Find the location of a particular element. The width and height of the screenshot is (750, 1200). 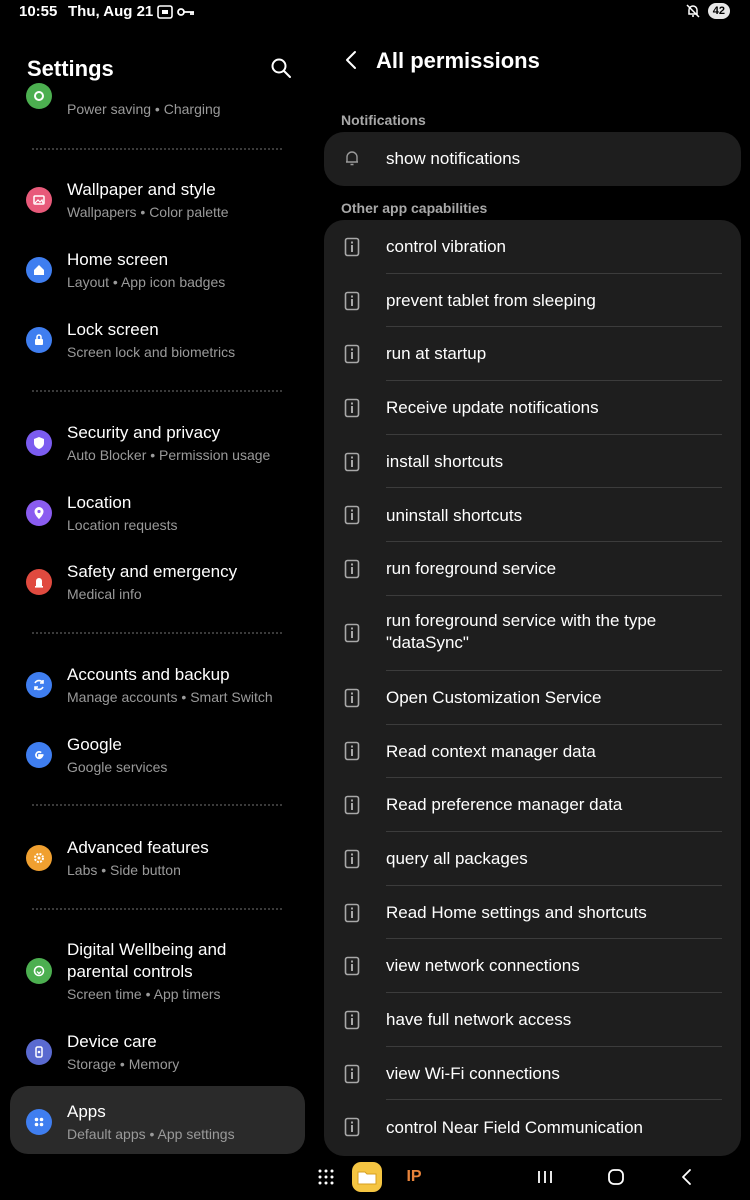

permission-item: uninstall shortcuts is located at coordinates (532, 516).